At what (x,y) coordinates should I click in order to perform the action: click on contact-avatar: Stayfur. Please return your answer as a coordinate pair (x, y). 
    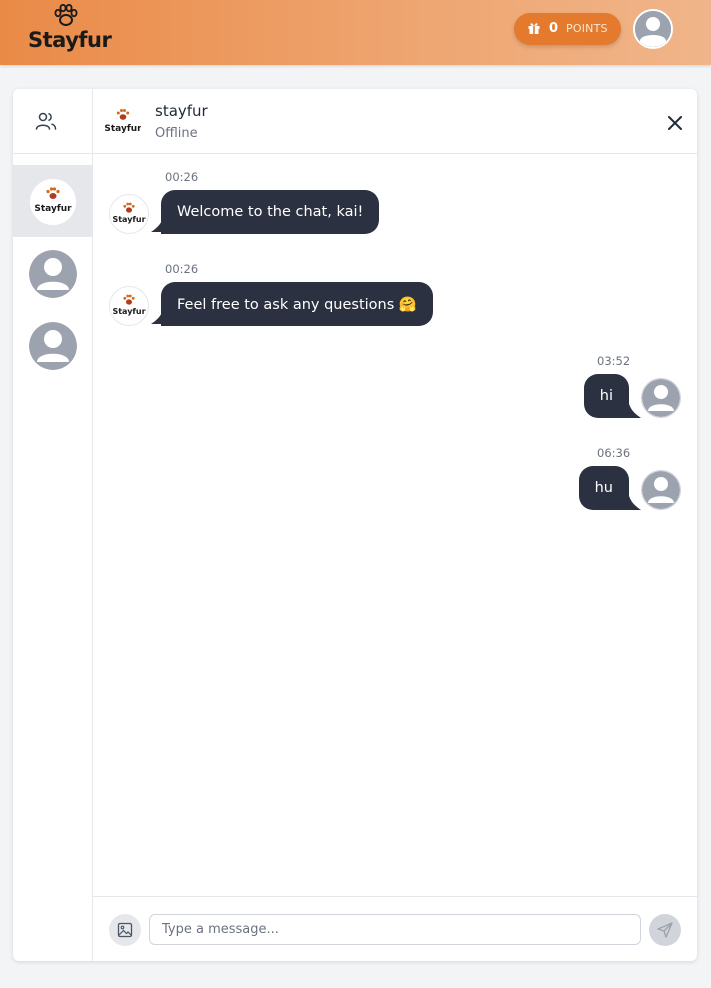
    Looking at the image, I should click on (123, 123).